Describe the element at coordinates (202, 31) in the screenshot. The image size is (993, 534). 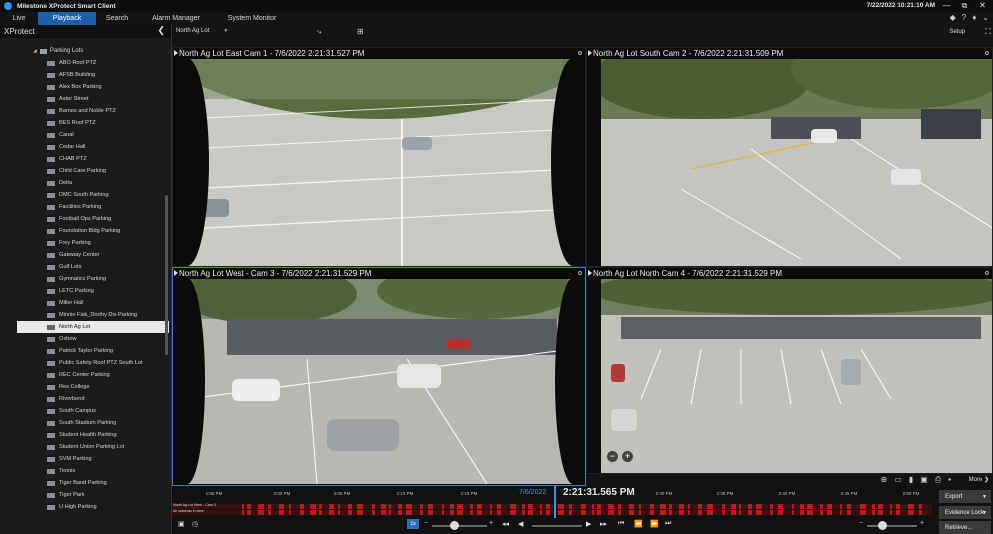
I see `view-selector: North Ag Lot ▼` at that location.